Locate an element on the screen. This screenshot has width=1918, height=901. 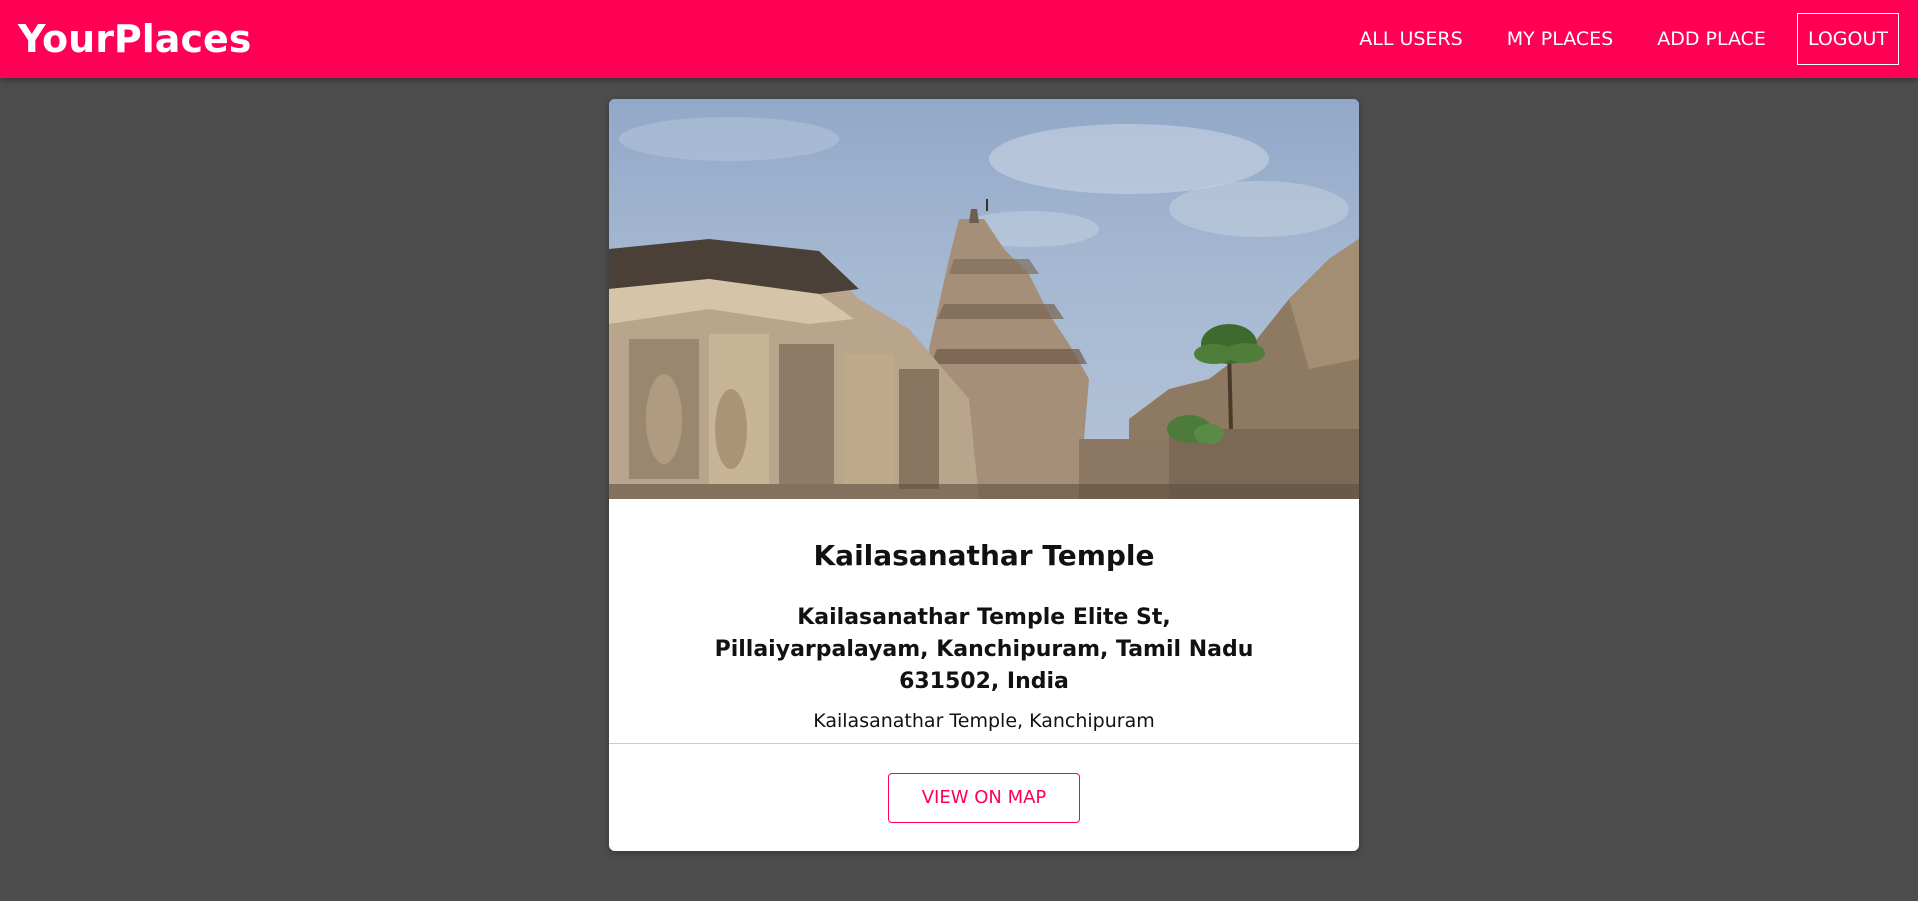
nav-my-places-link: MY PLACES is located at coordinates (1560, 39).